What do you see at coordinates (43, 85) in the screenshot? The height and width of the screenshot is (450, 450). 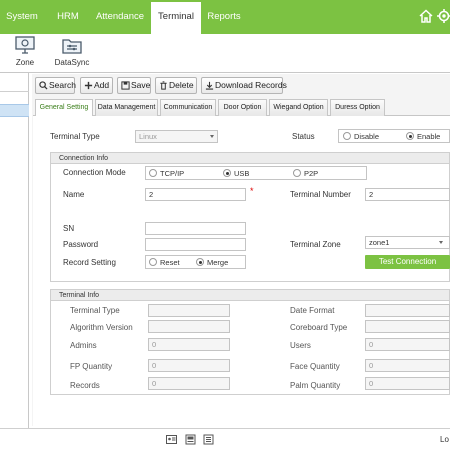 I see `search-icon` at bounding box center [43, 85].